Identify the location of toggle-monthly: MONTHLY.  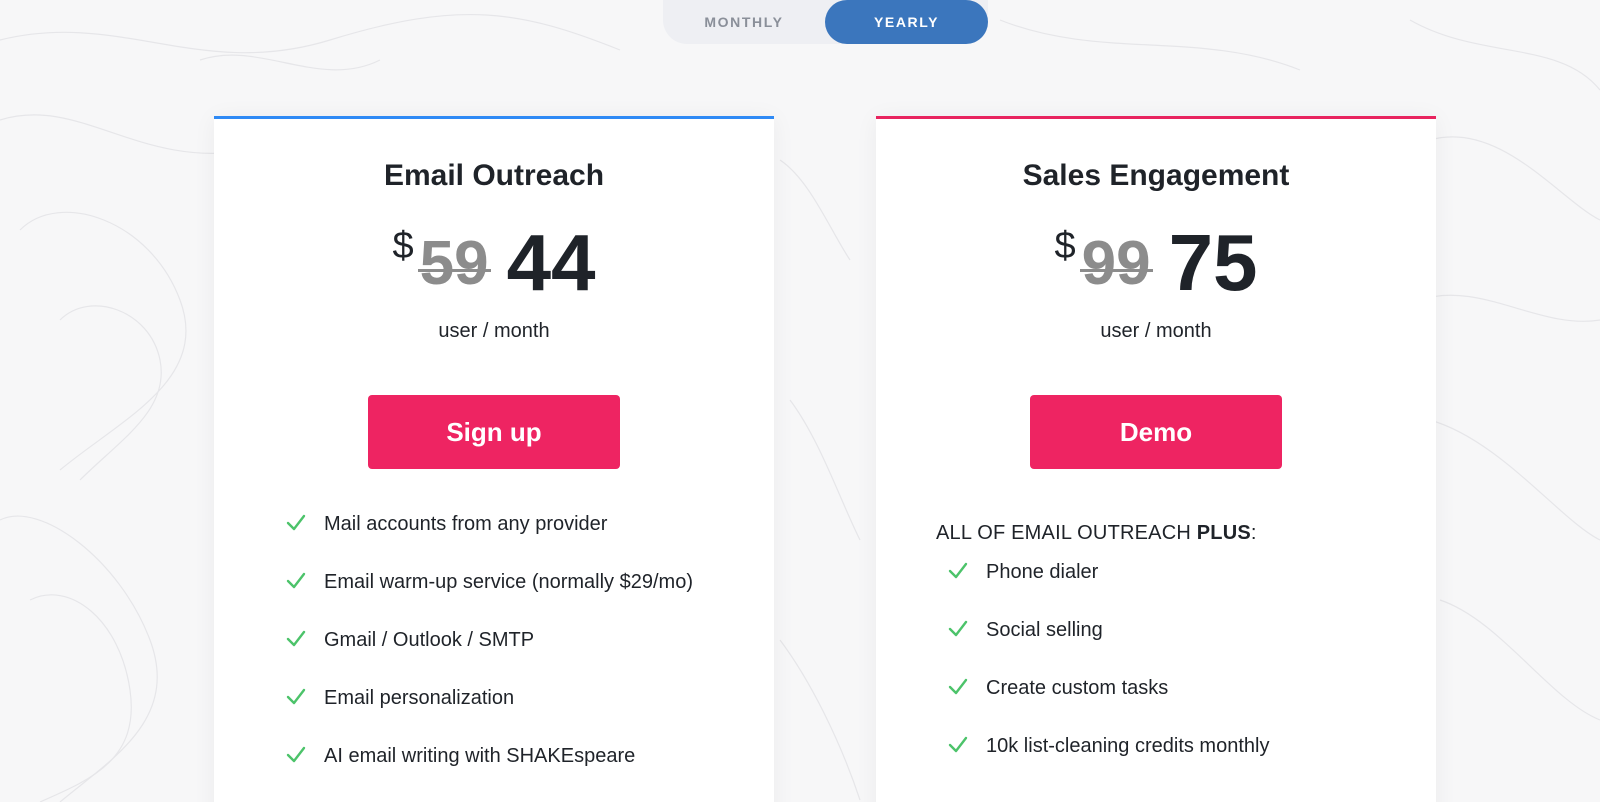
(744, 22).